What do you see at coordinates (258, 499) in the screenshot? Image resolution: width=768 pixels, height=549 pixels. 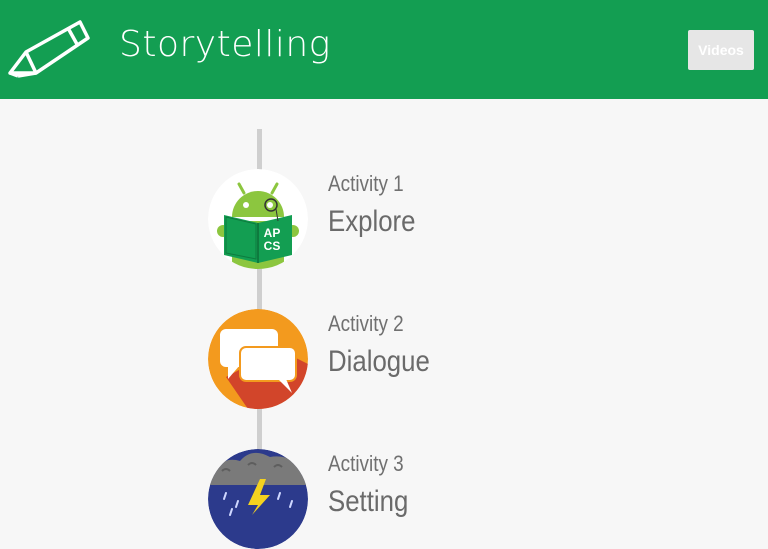 I see `storm-cloud-icon` at bounding box center [258, 499].